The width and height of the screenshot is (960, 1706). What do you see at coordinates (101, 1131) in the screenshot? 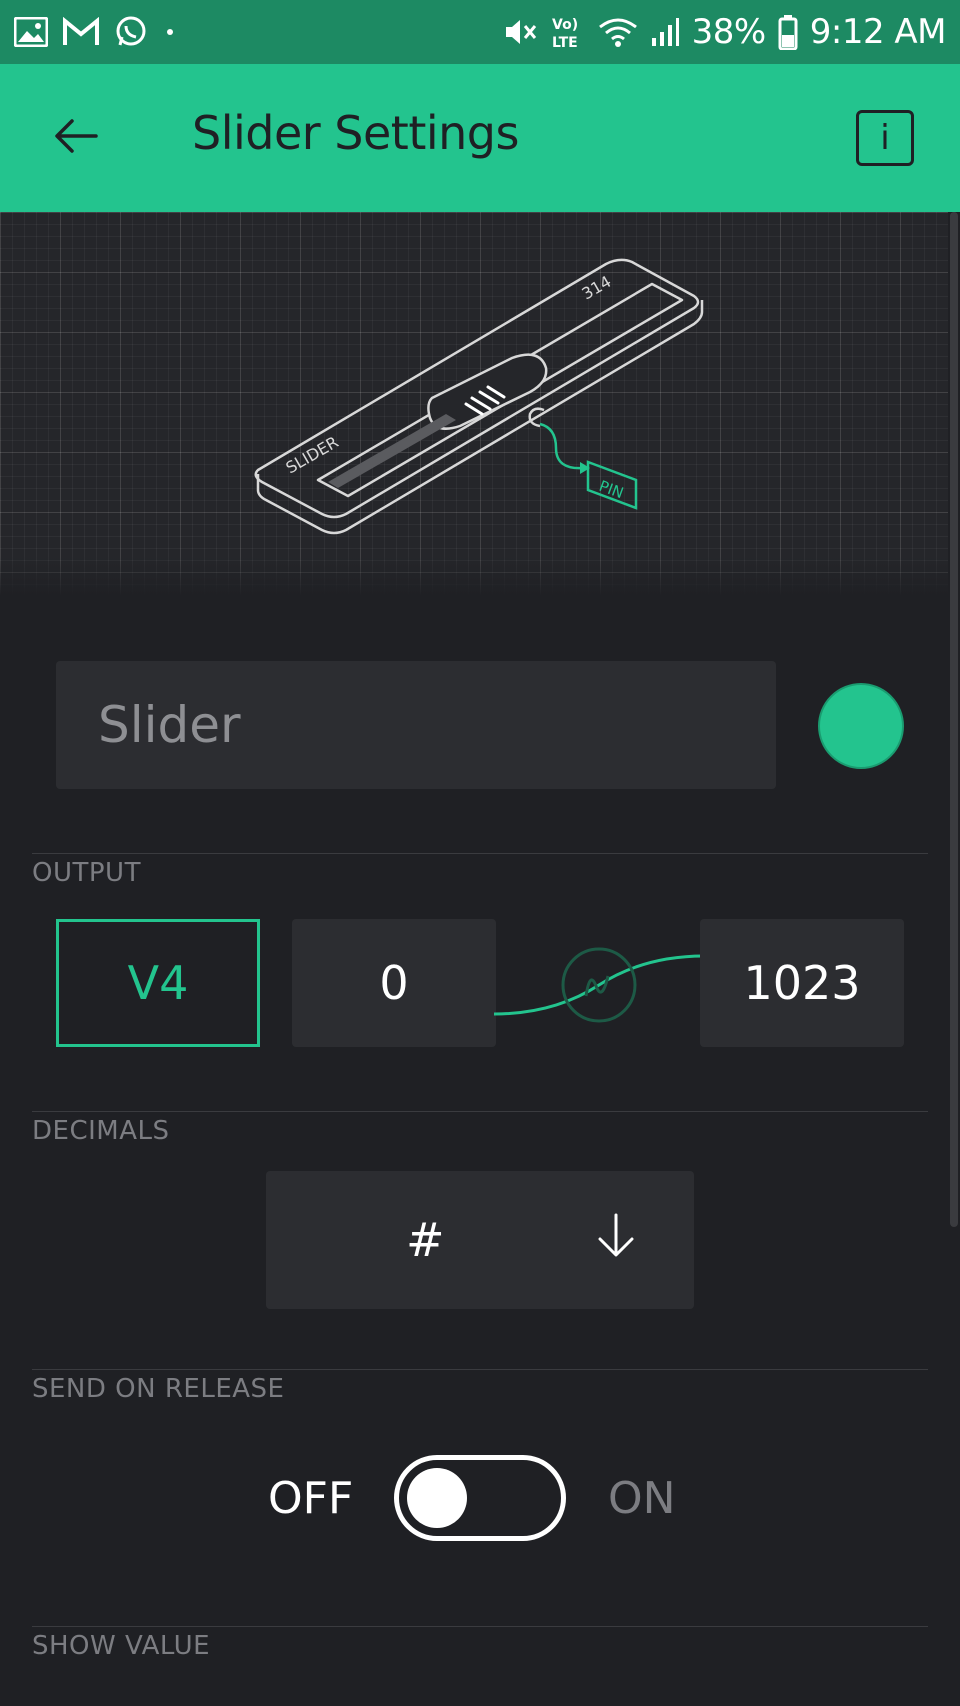
I see `decimals-section-label: DECIMALS` at bounding box center [101, 1131].